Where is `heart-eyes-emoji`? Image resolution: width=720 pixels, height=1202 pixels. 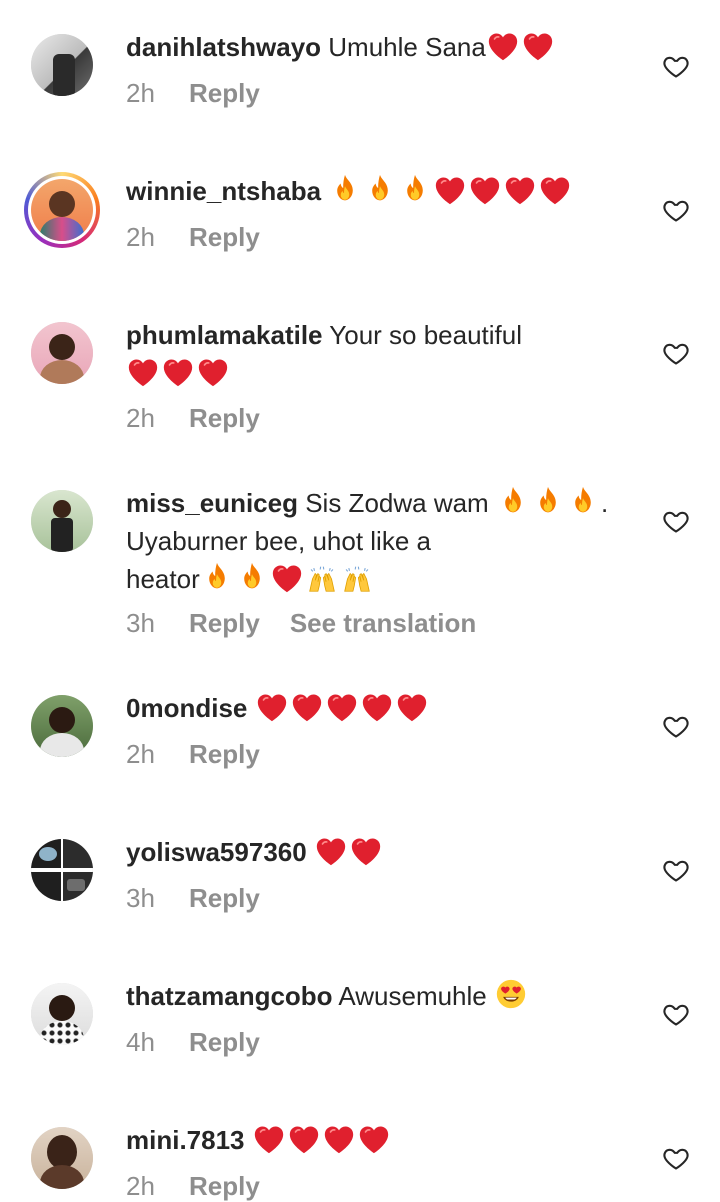
heart-eyes-emoji is located at coordinates (511, 994).